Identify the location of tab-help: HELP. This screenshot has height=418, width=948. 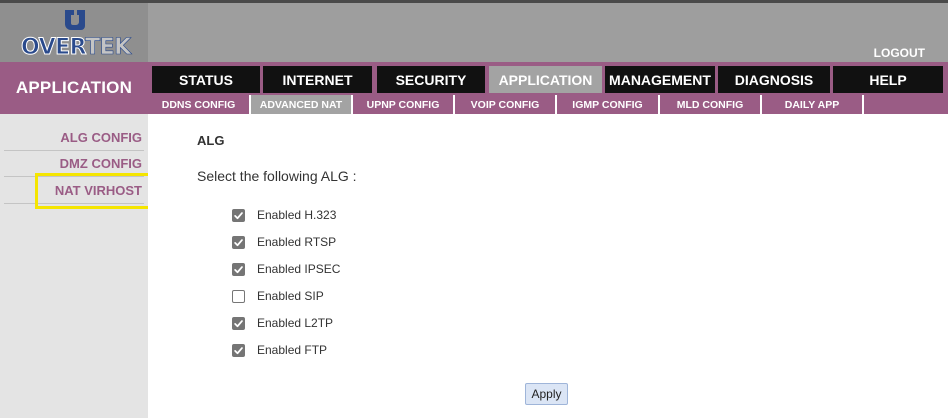
(888, 79).